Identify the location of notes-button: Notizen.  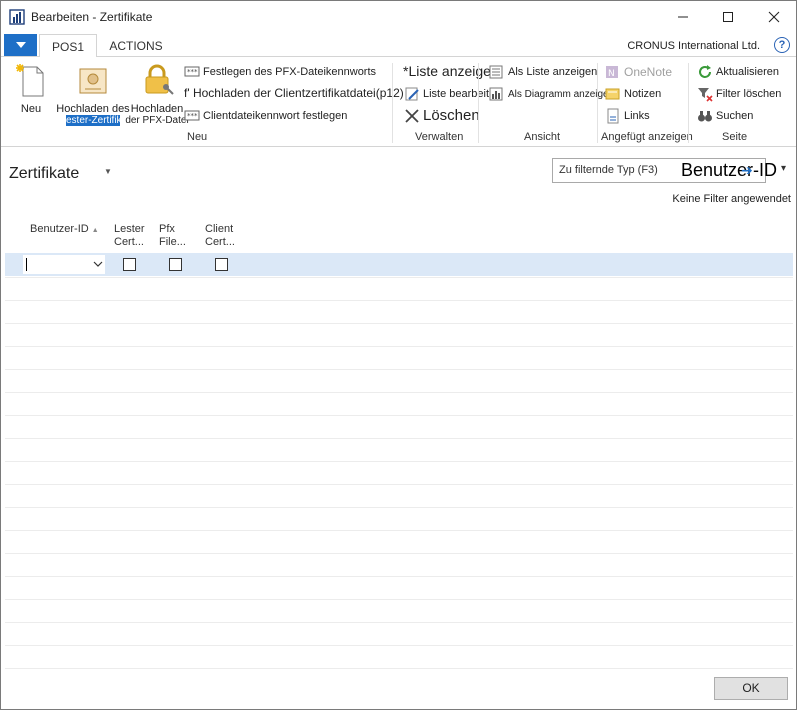
(633, 94).